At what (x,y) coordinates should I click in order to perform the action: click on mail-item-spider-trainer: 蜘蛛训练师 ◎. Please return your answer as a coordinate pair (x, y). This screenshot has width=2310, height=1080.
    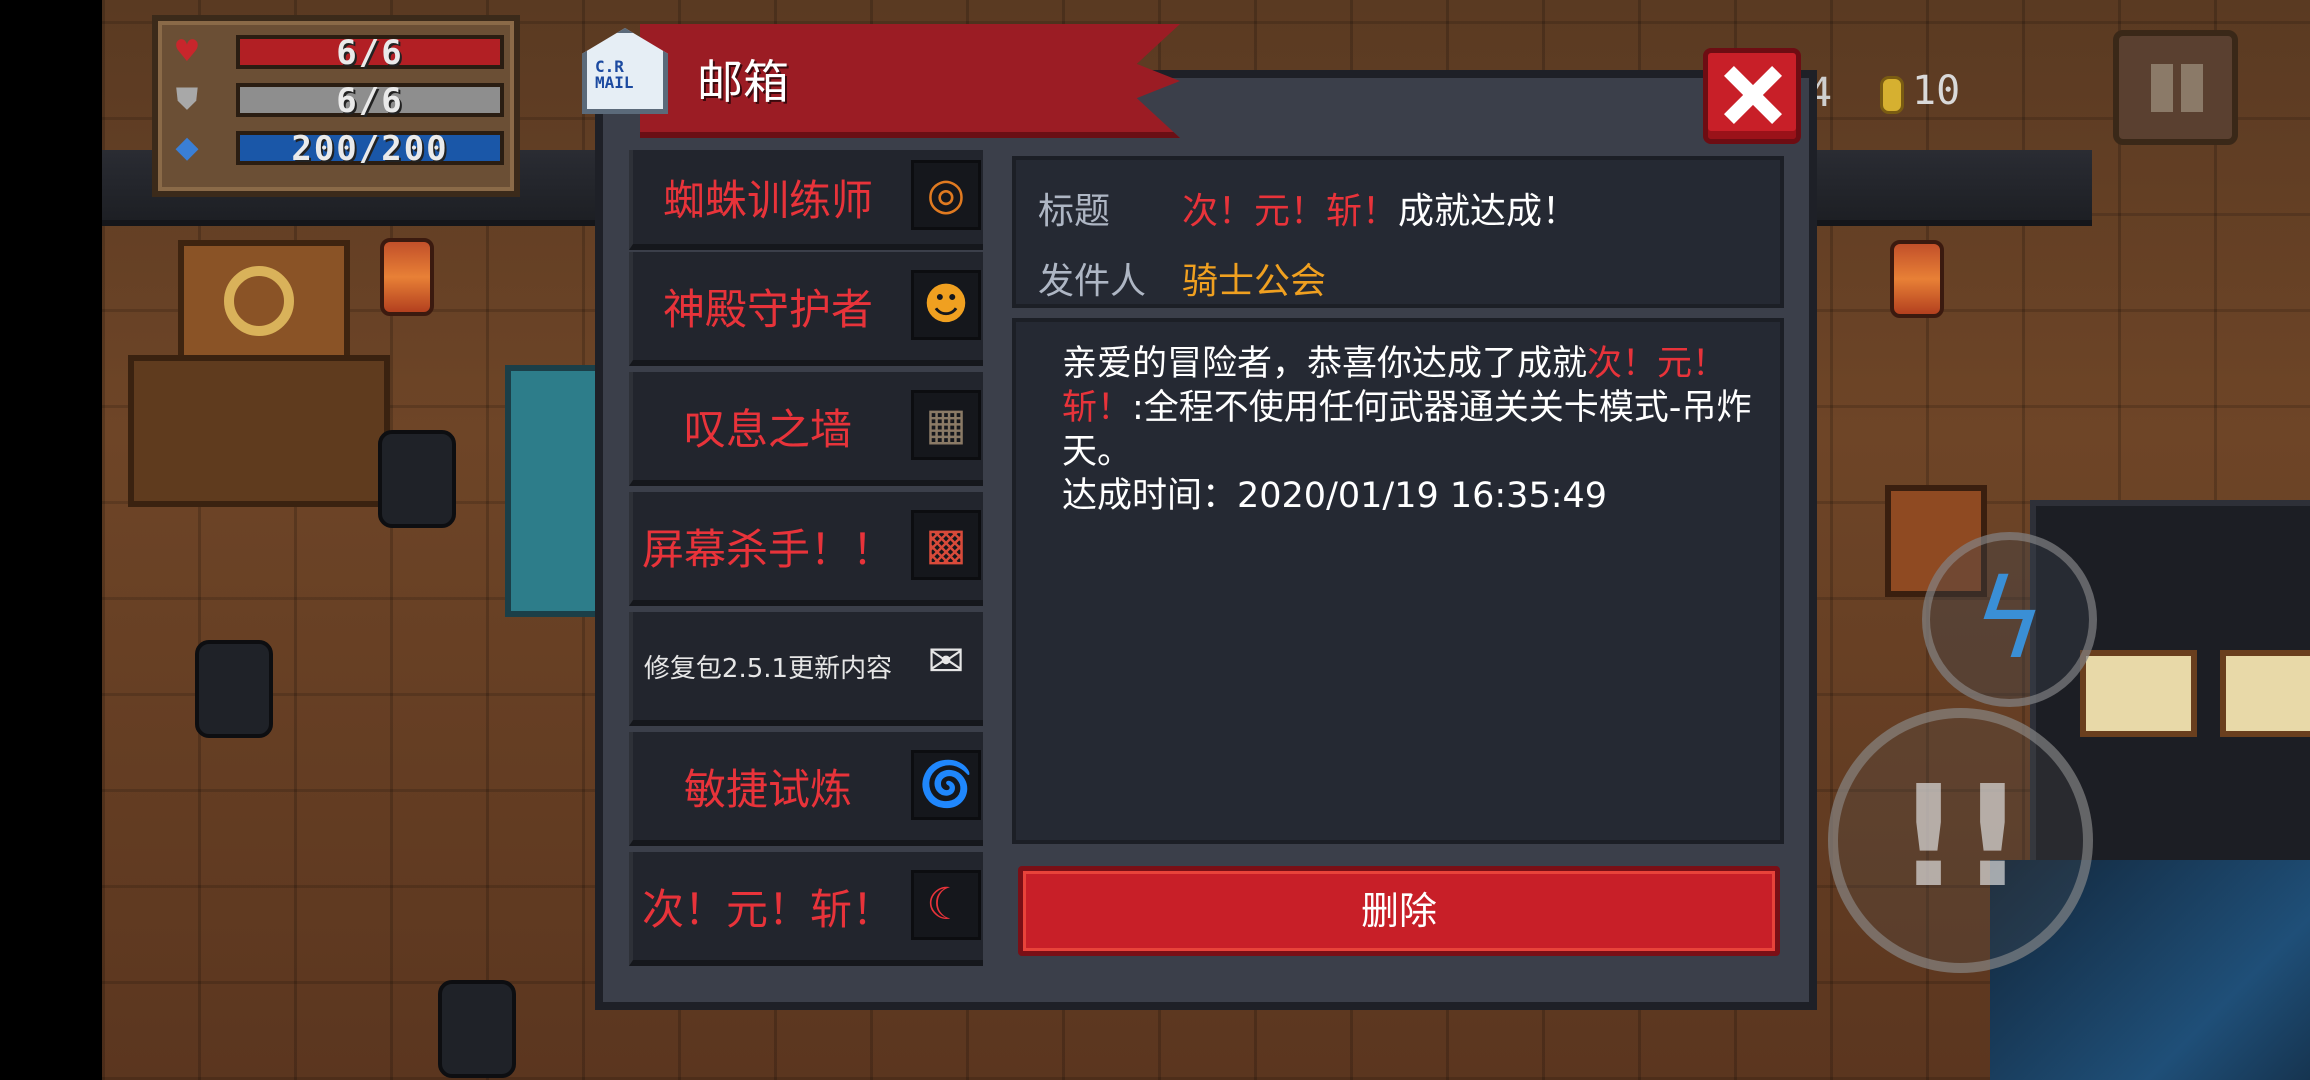
    Looking at the image, I should click on (806, 200).